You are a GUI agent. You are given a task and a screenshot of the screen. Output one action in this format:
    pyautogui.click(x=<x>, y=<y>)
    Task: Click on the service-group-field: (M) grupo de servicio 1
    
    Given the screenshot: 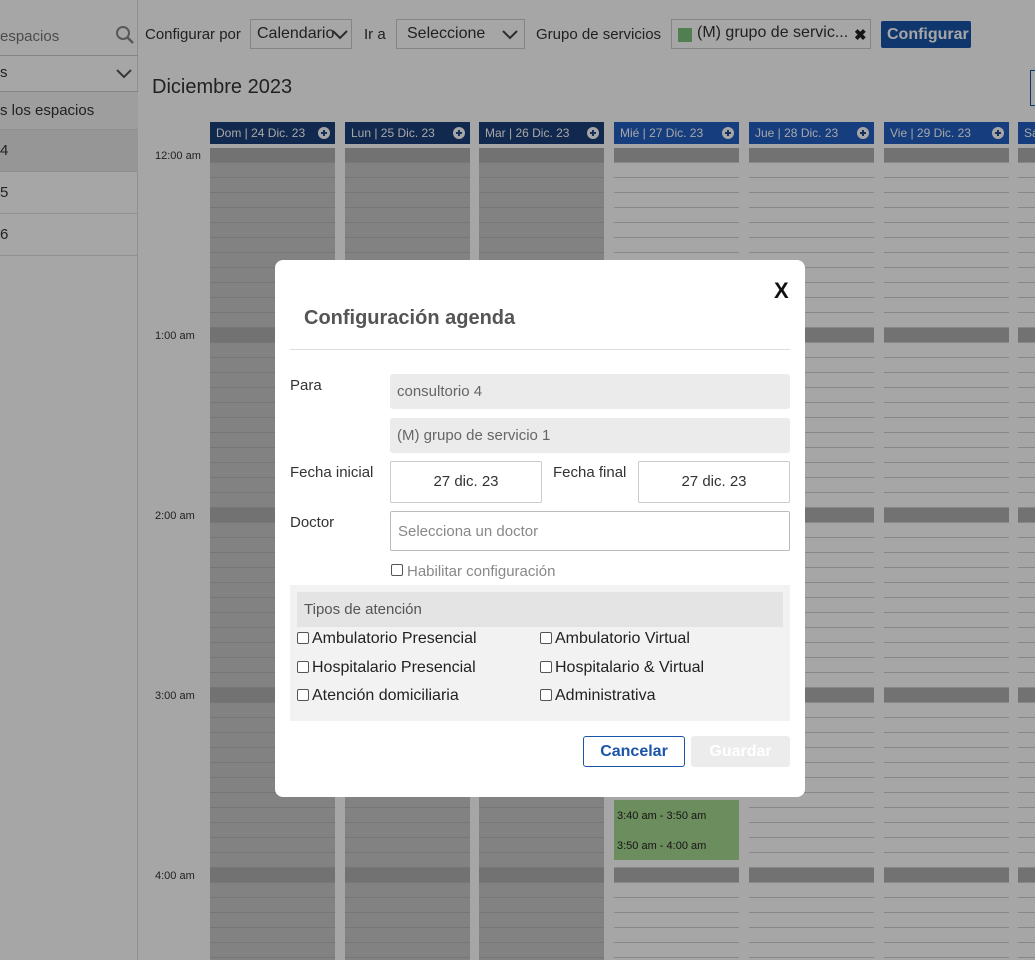 What is the action you would take?
    pyautogui.click(x=590, y=435)
    